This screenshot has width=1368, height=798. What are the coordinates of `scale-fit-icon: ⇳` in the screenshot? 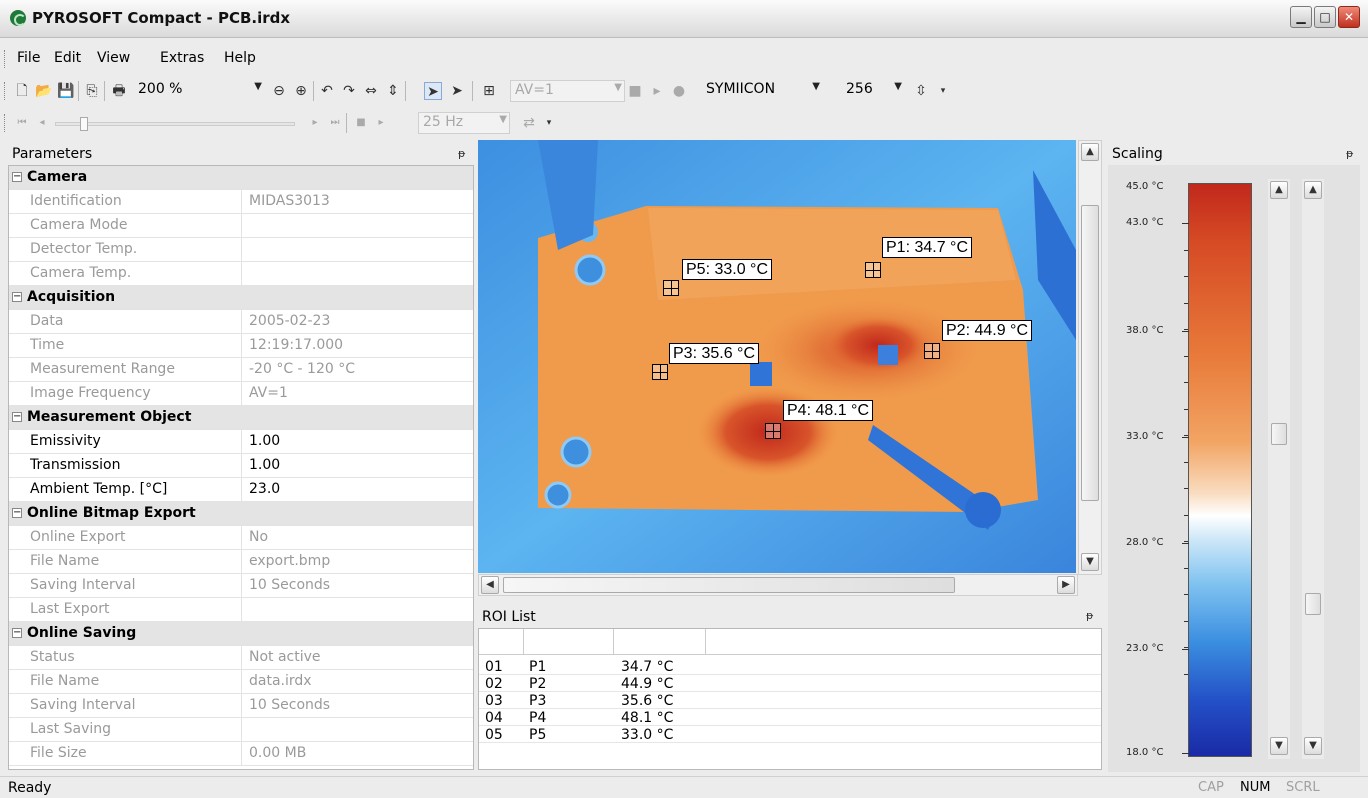 It's located at (921, 91).